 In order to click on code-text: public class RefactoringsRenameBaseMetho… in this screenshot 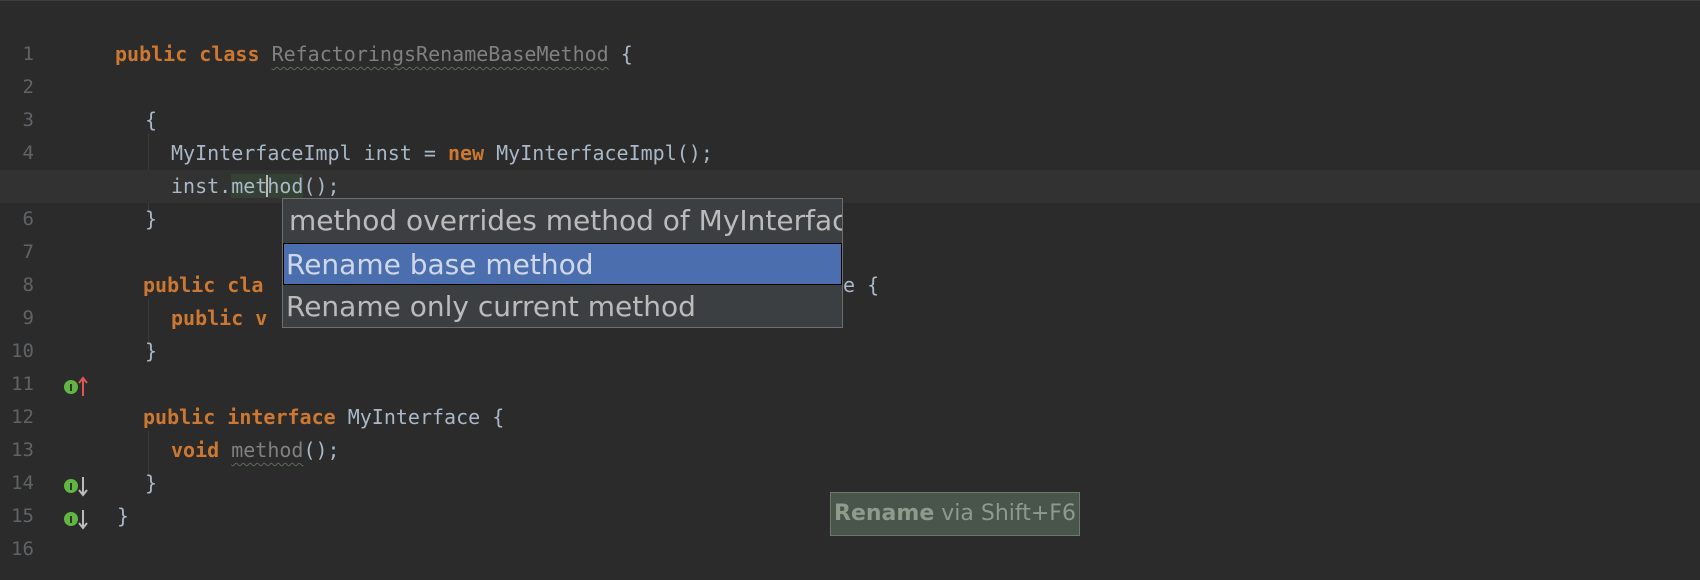, I will do `click(374, 54)`.